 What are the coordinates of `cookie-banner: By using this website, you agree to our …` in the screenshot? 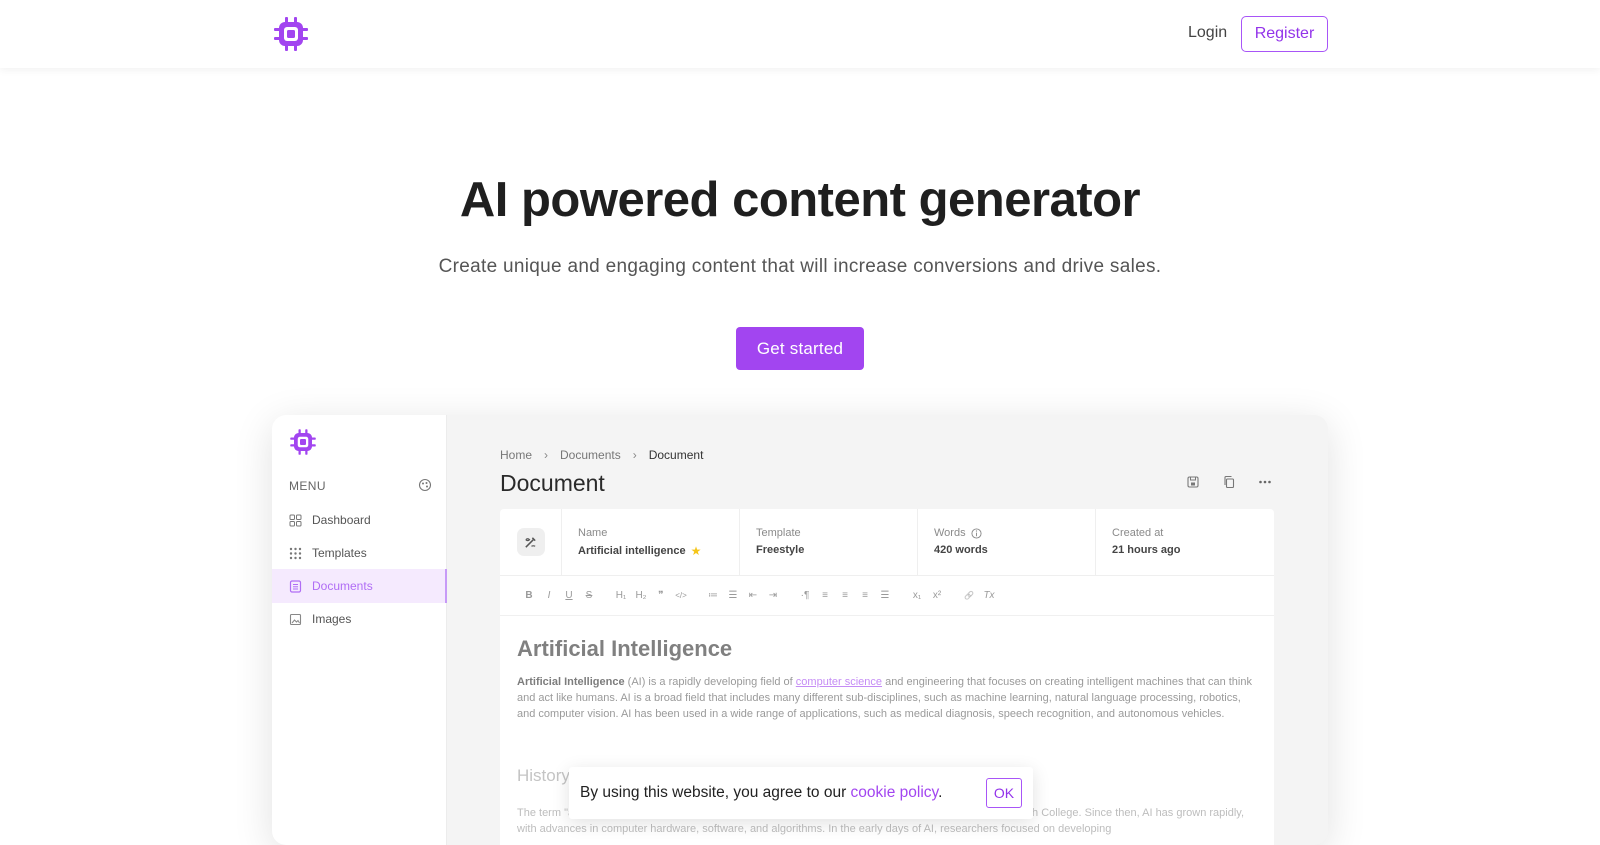 It's located at (801, 793).